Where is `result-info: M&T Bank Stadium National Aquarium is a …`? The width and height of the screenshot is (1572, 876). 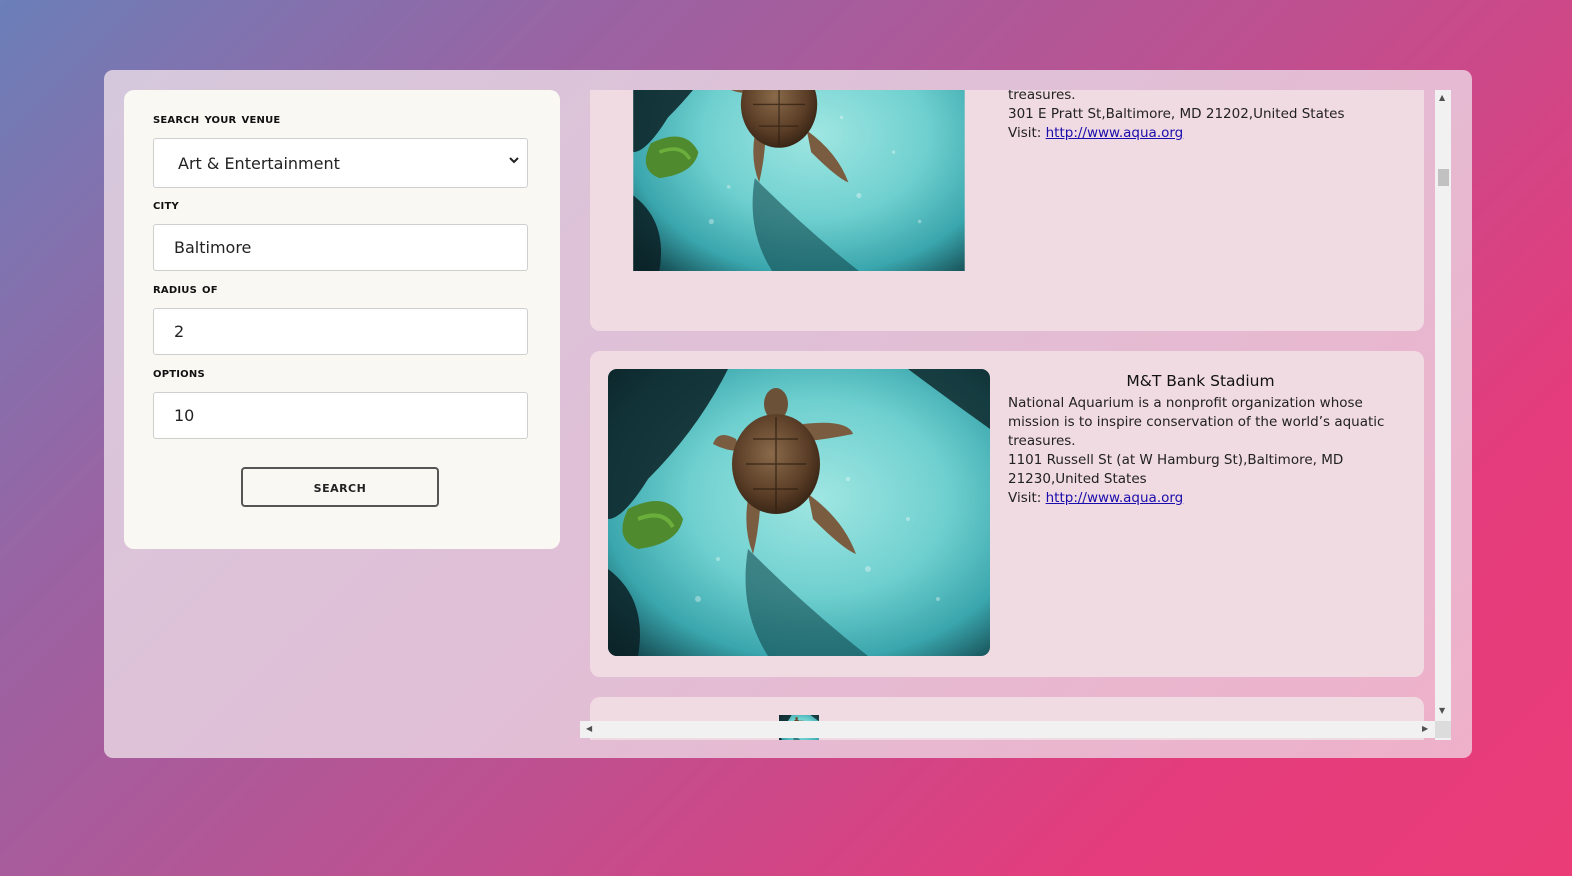 result-info: M&T Bank Stadium National Aquarium is a … is located at coordinates (1200, 440).